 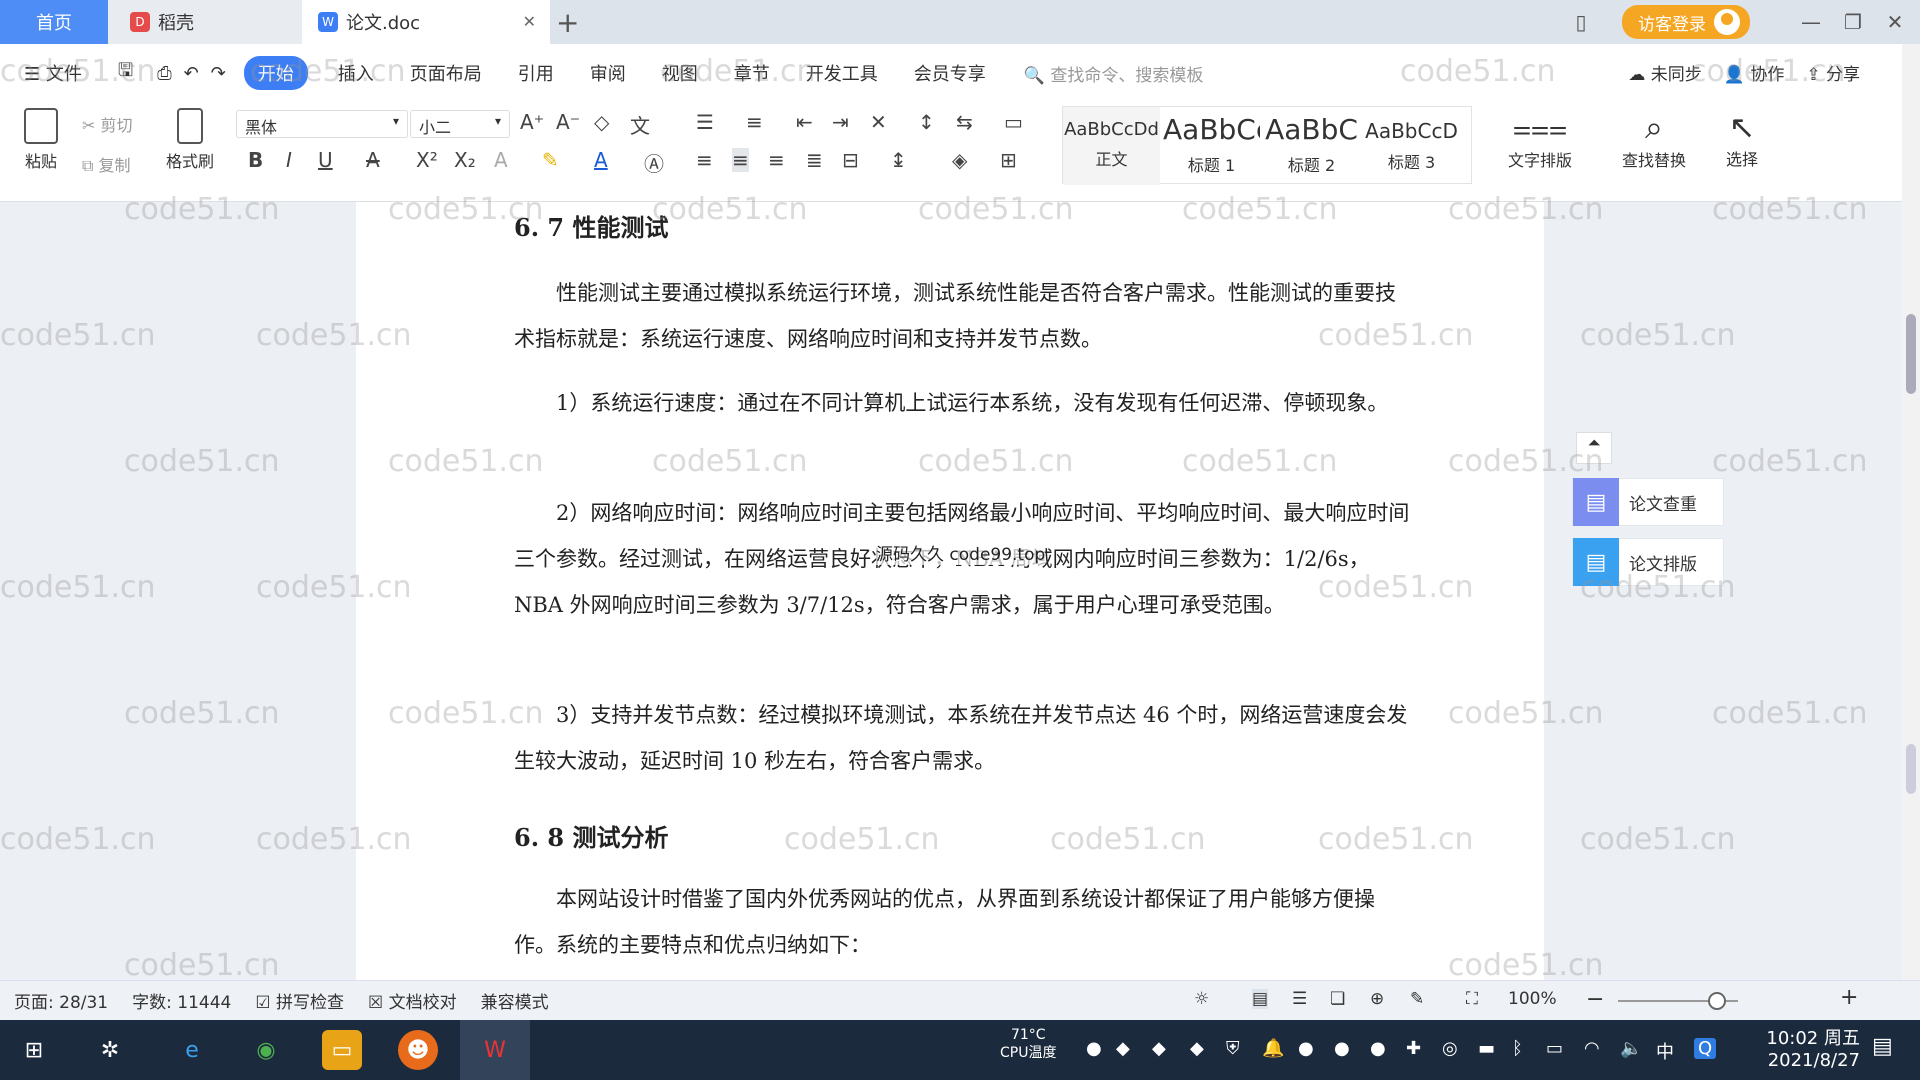 I want to click on collab-button: 👤 协作, so click(x=1754, y=72).